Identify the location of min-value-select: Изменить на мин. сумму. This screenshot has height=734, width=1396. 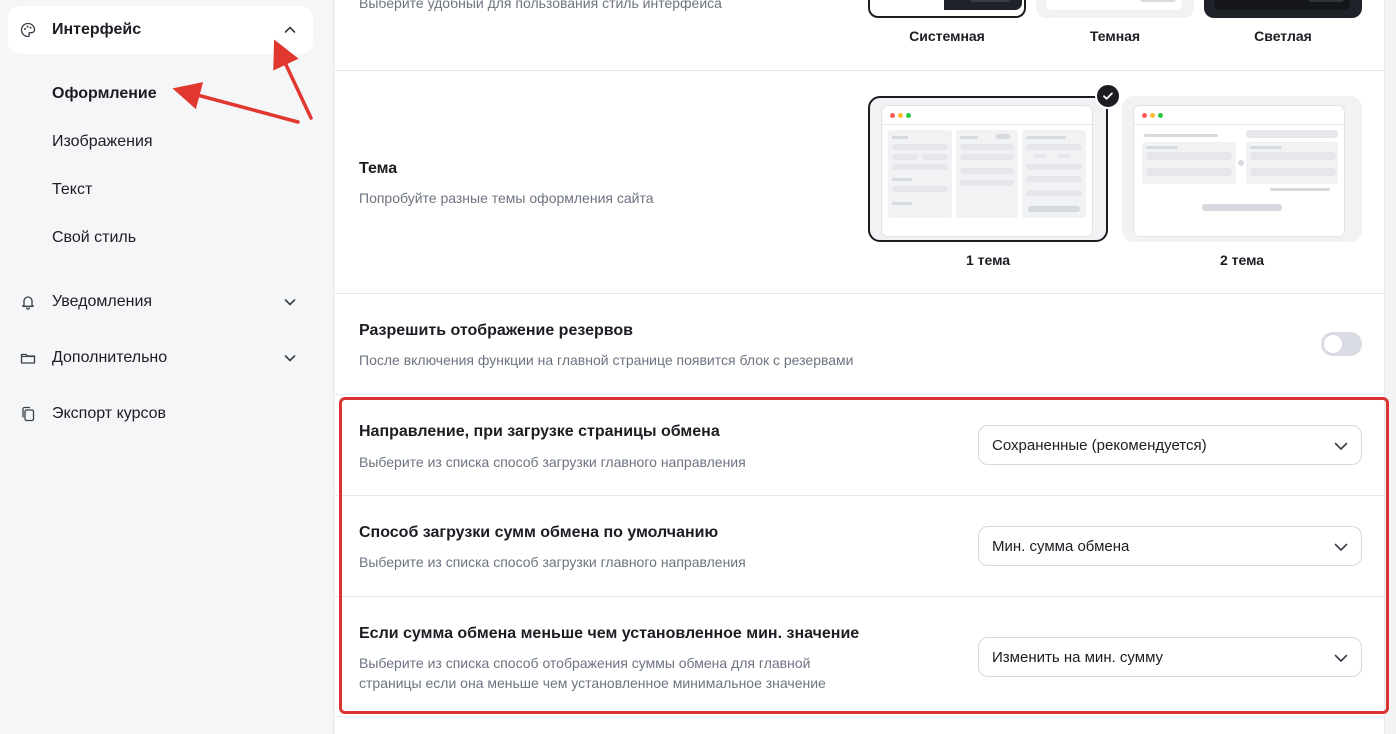
(1170, 657).